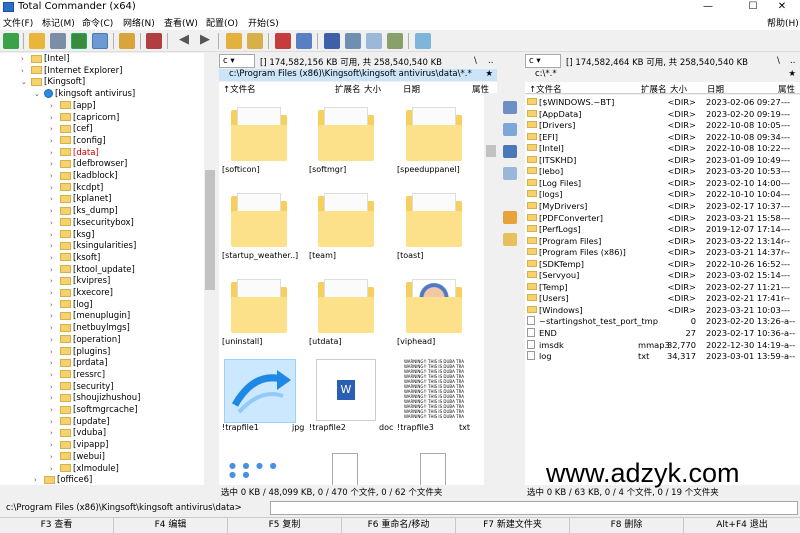 The height and width of the screenshot is (533, 800). What do you see at coordinates (72, 236) in the screenshot?
I see `tree-item: › [ksg]` at bounding box center [72, 236].